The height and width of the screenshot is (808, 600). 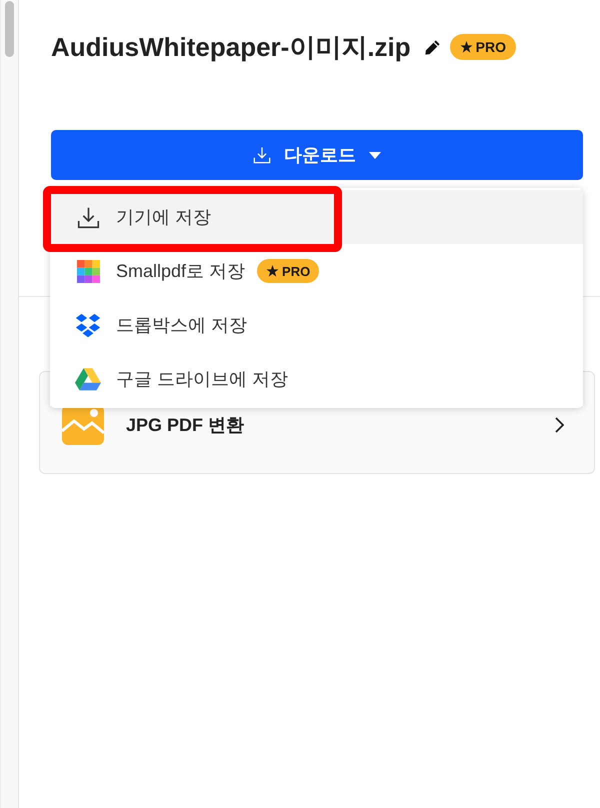 What do you see at coordinates (231, 47) in the screenshot?
I see `file-name: AudiusWhitepaper-이미지.zip` at bounding box center [231, 47].